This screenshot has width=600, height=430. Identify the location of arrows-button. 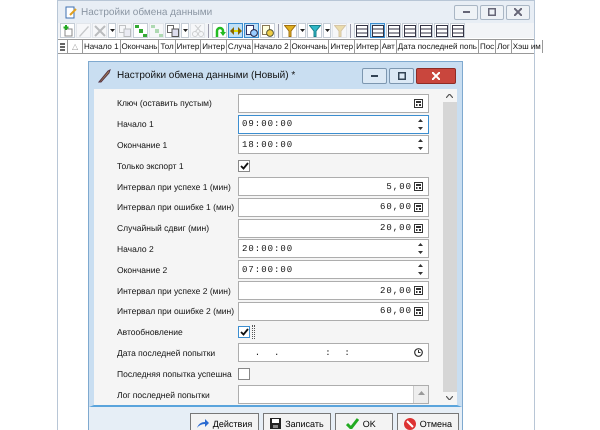
(235, 30).